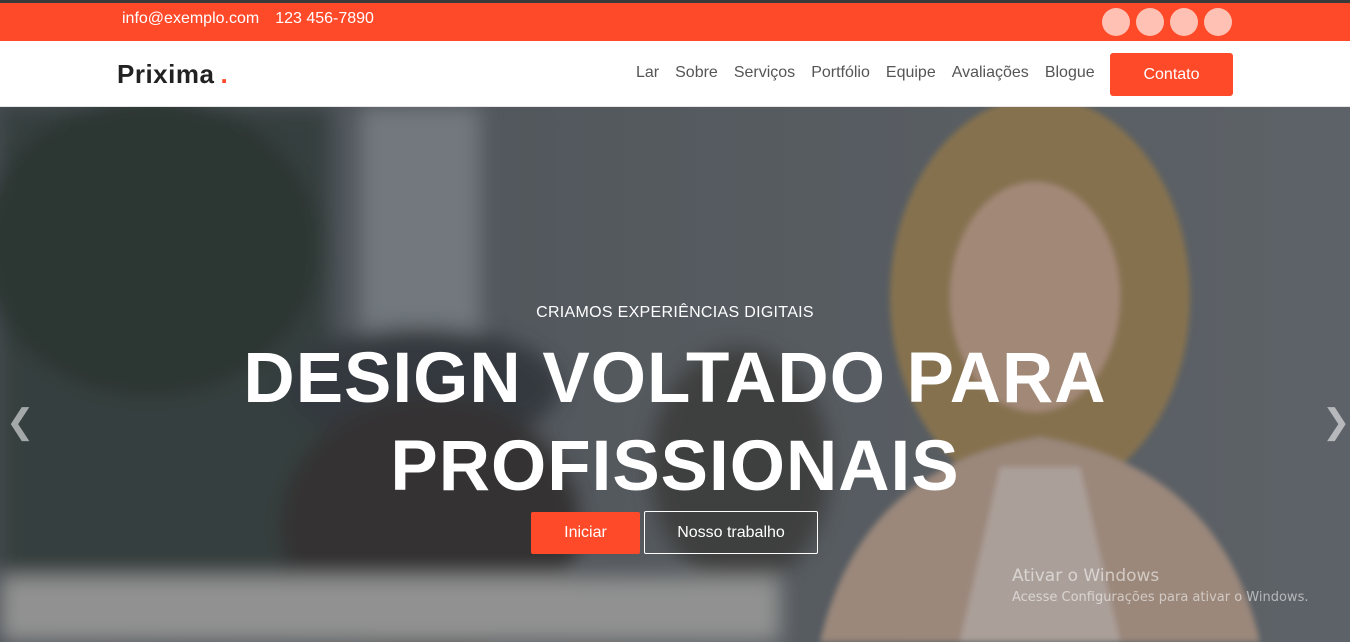 This screenshot has width=1350, height=642. Describe the element at coordinates (764, 73) in the screenshot. I see `nav-link-servicos: Serviços` at that location.